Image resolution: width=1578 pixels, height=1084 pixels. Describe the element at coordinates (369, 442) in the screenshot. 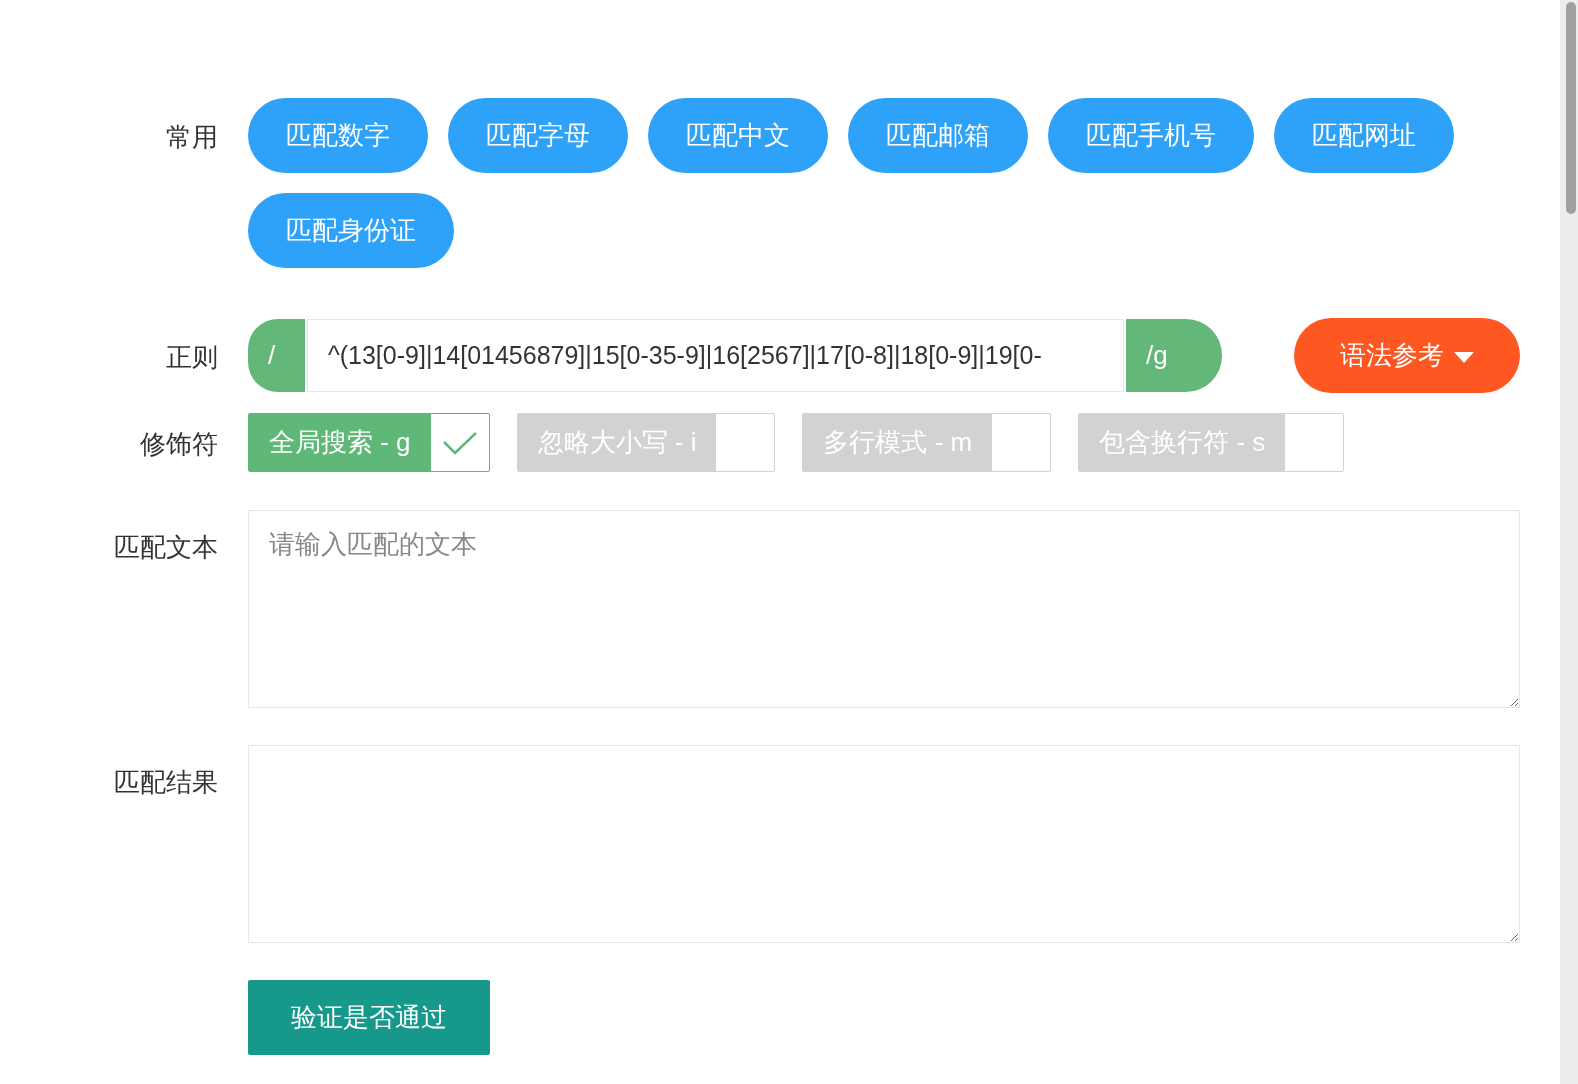

I see `modifier-checkbox: 全局搜索 - g` at that location.